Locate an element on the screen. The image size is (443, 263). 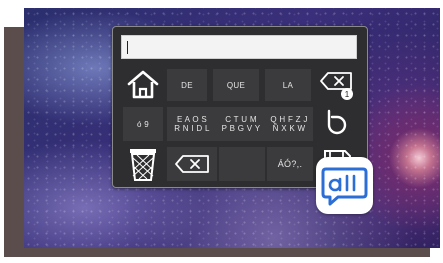
key-group-ctum: C T U M P B G V Y is located at coordinates (241, 124).